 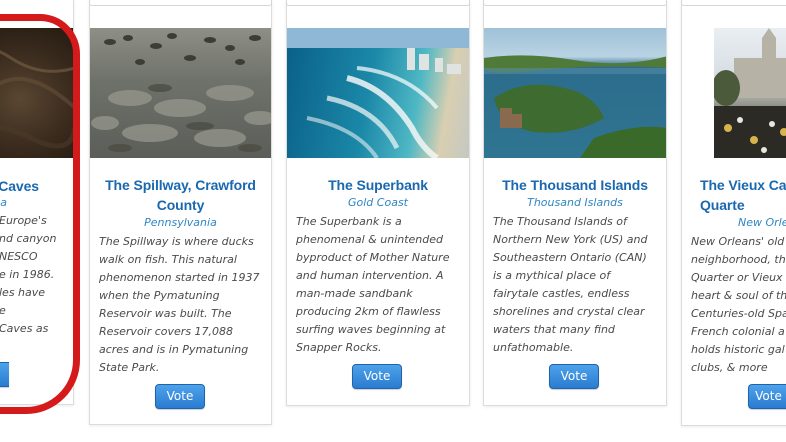 What do you see at coordinates (743, 195) in the screenshot?
I see `card-title: The Vieux Carr Quarte` at bounding box center [743, 195].